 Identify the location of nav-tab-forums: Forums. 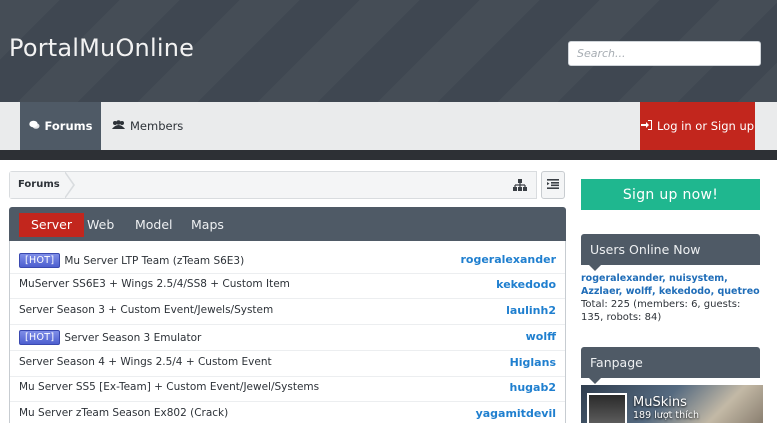
(60, 126).